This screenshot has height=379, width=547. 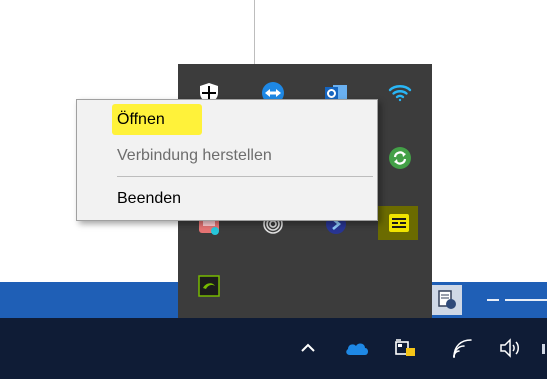 I want to click on chevron-up-icon, so click(x=308, y=348).